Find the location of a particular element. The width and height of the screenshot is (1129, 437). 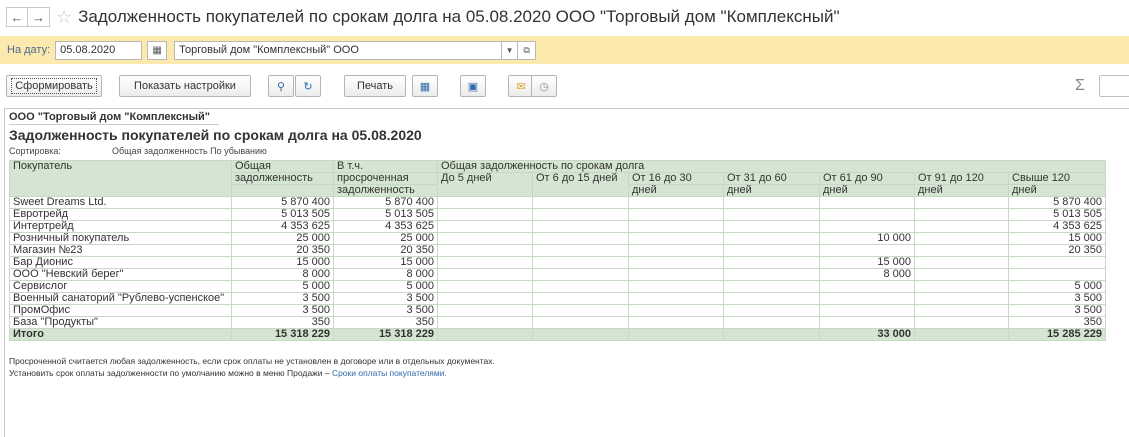

cell-overdue: 20 350 is located at coordinates (385, 250).